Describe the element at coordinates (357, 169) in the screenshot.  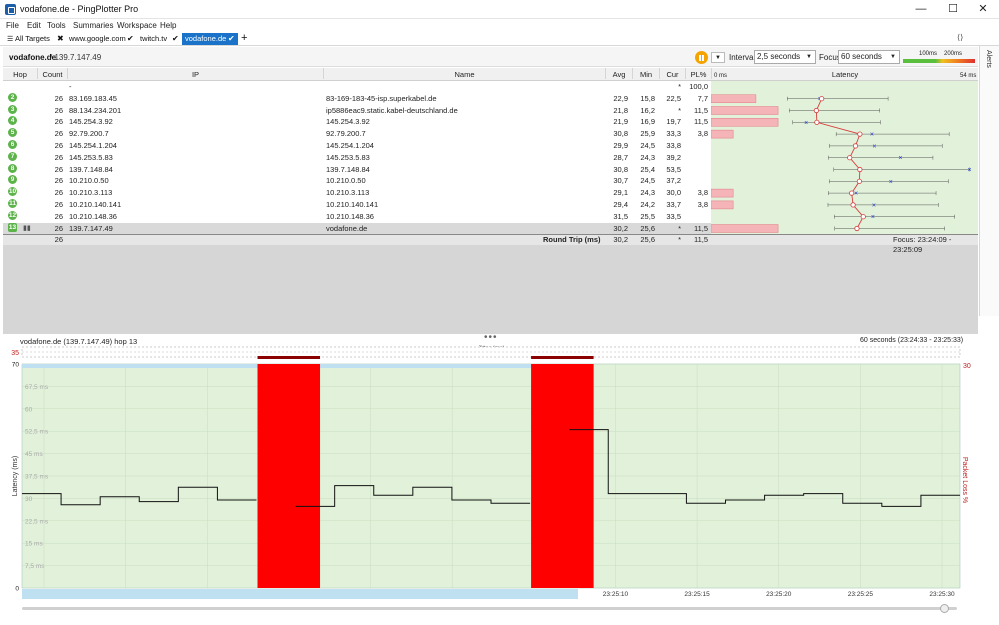
I see `table-row: 8 26 139.7.148.84 139.7.148.84 30,8 25,4 53,5` at that location.